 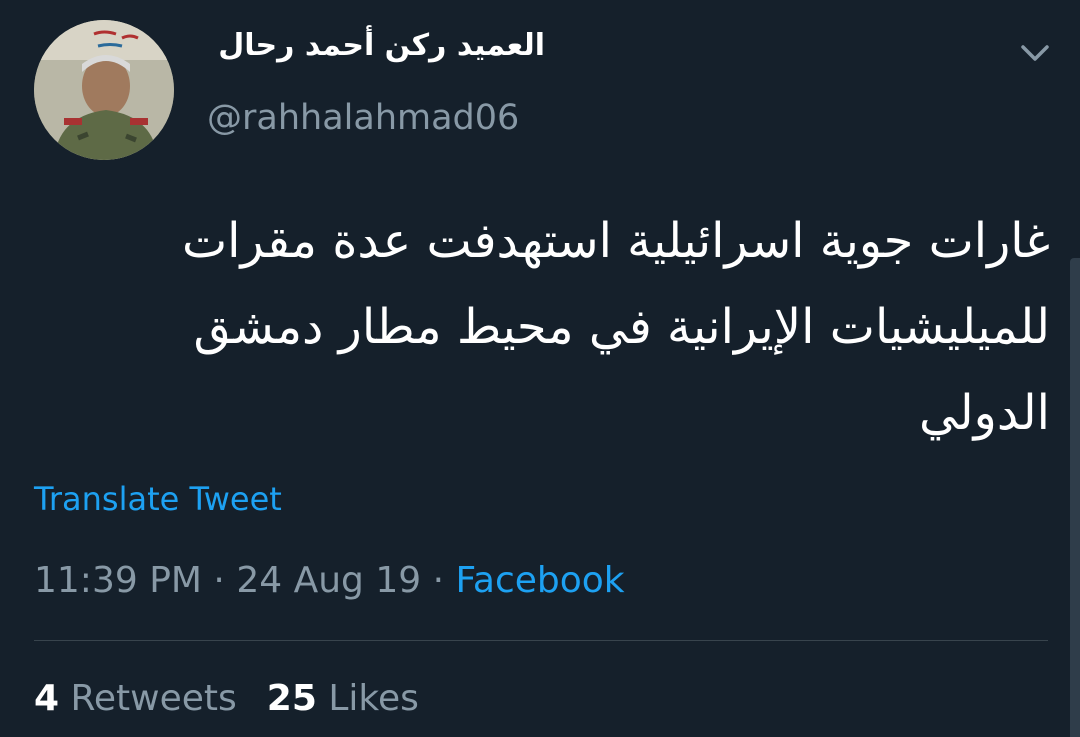 What do you see at coordinates (291, 698) in the screenshot?
I see `likes-count: 25` at bounding box center [291, 698].